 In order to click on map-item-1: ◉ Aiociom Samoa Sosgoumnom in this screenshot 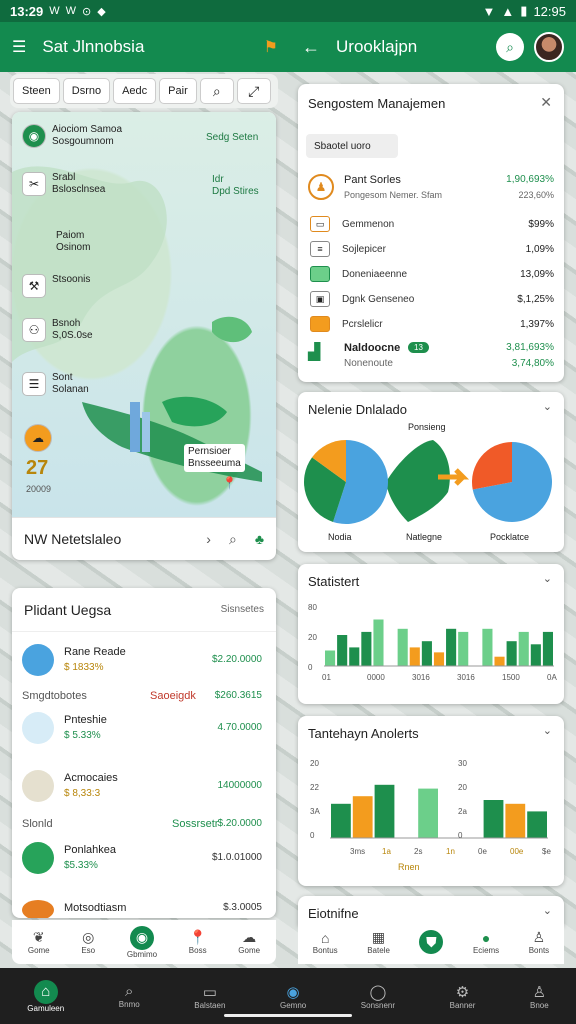, I will do `click(72, 136)`.